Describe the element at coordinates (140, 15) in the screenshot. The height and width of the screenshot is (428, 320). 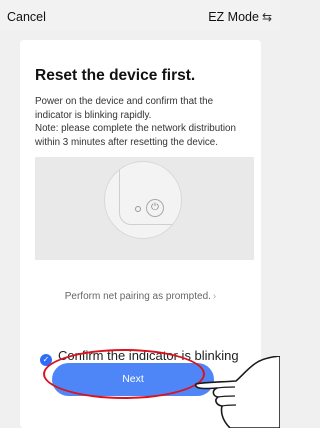
I see `top-bar: Cancel EZ Mode ⇆` at that location.